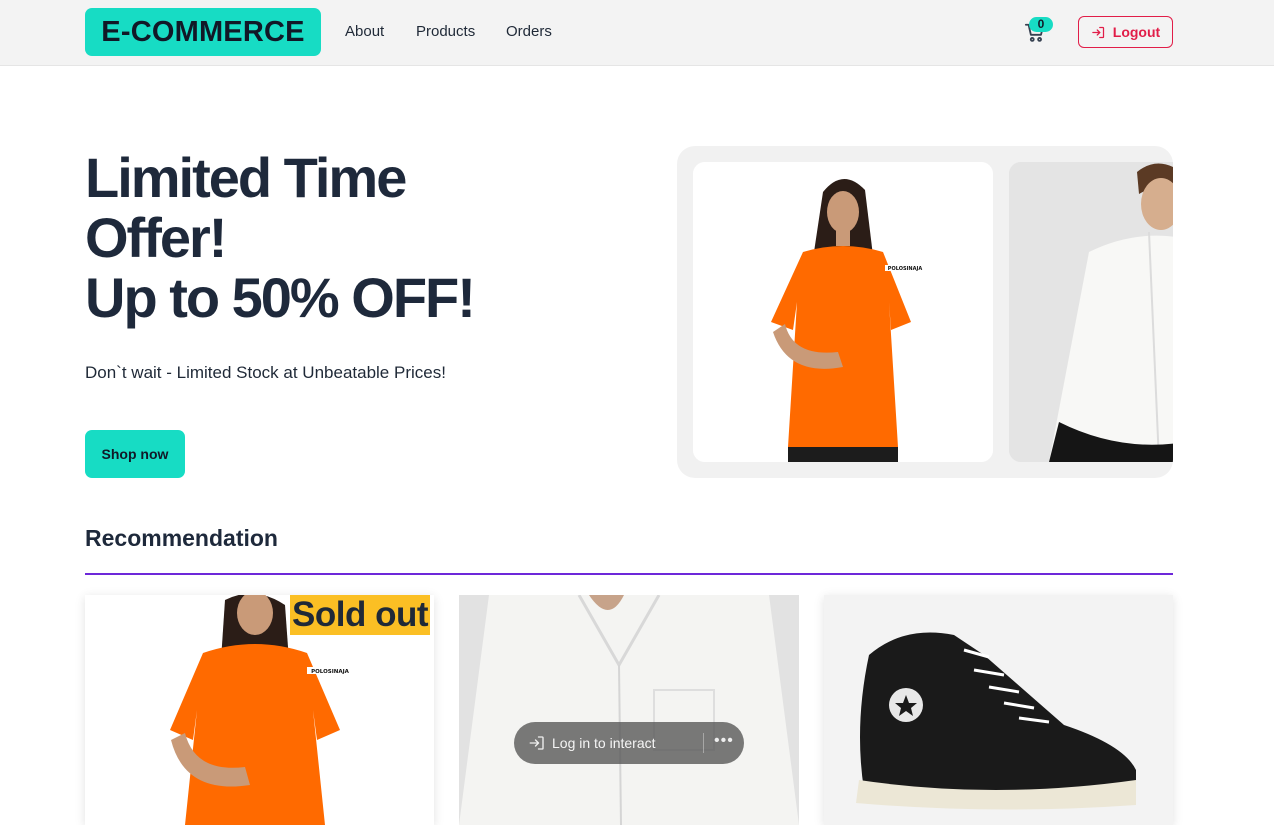  I want to click on brand-logo: E-COMMERCE, so click(203, 32).